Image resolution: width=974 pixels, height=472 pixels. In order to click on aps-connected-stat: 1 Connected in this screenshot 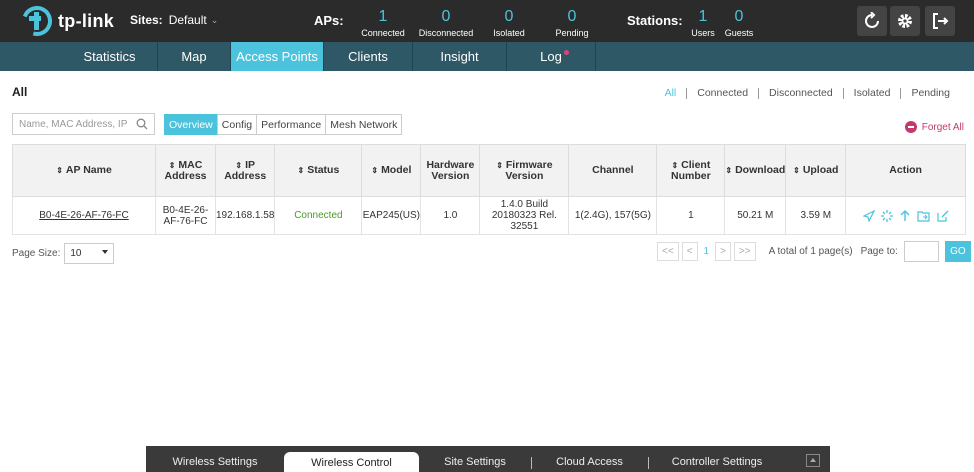, I will do `click(383, 23)`.